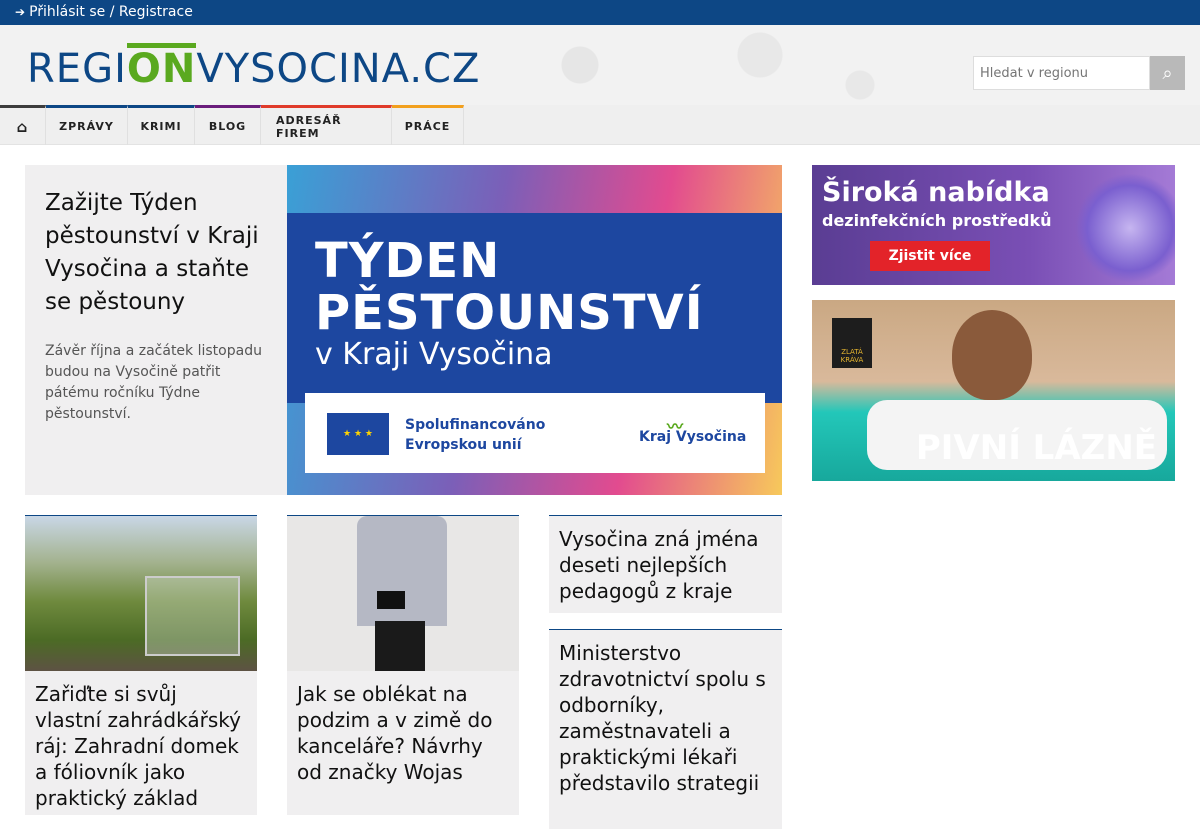  I want to click on nav-item-zpravy: Zprávy, so click(87, 125).